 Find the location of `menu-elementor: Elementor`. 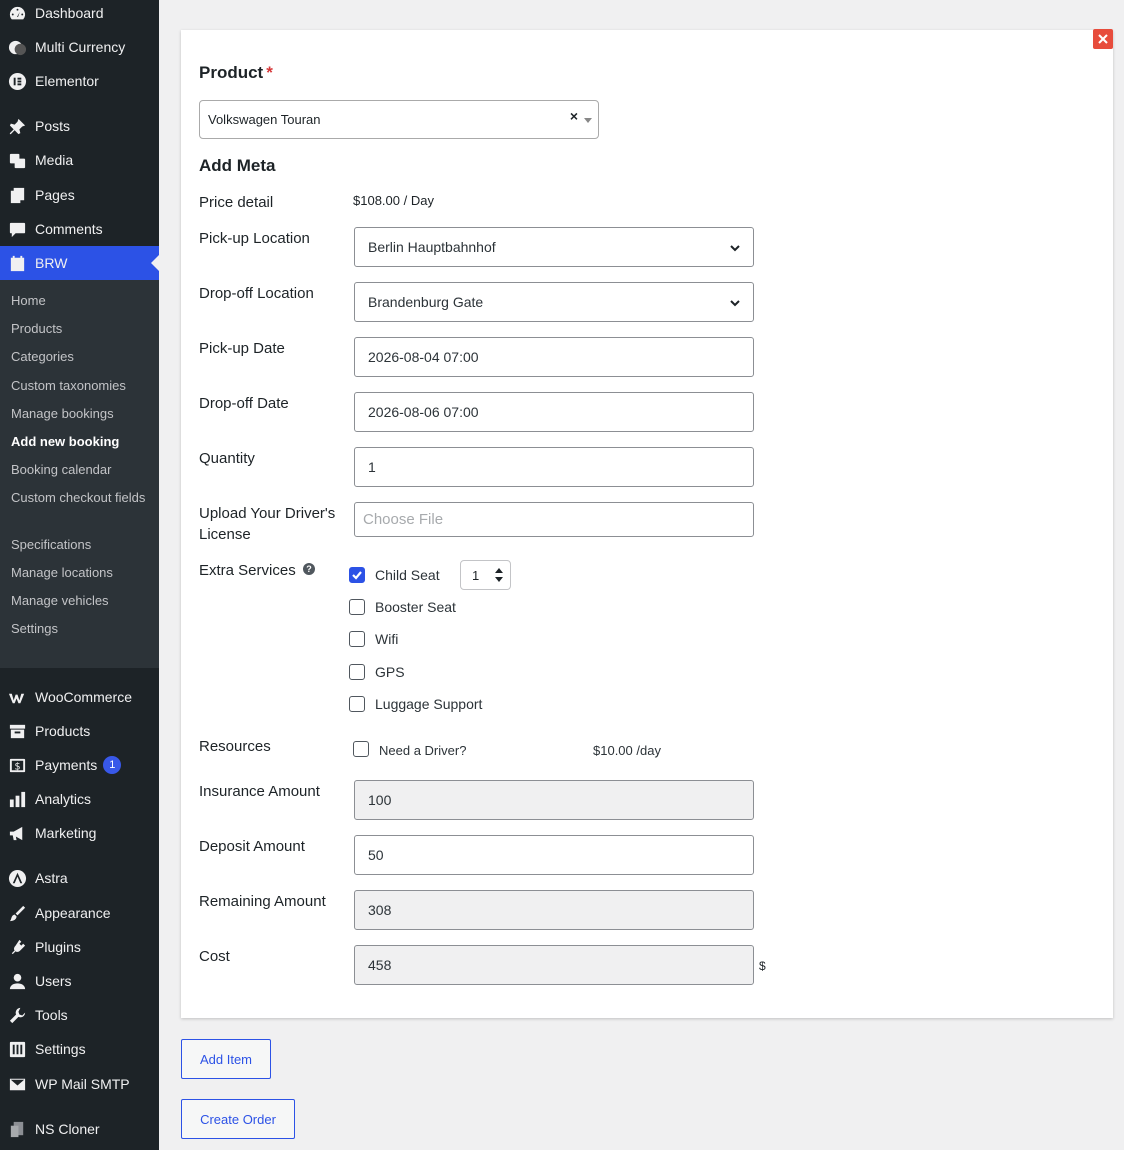

menu-elementor: Elementor is located at coordinates (79, 81).